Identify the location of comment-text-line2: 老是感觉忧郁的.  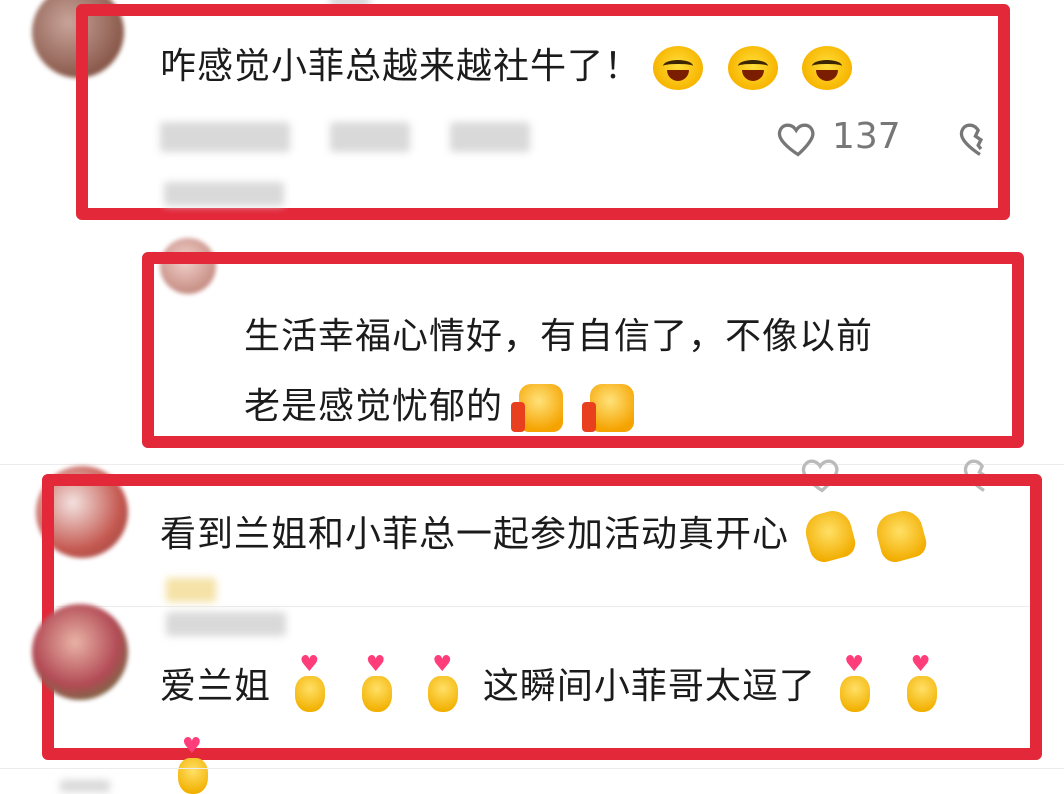
(439, 407).